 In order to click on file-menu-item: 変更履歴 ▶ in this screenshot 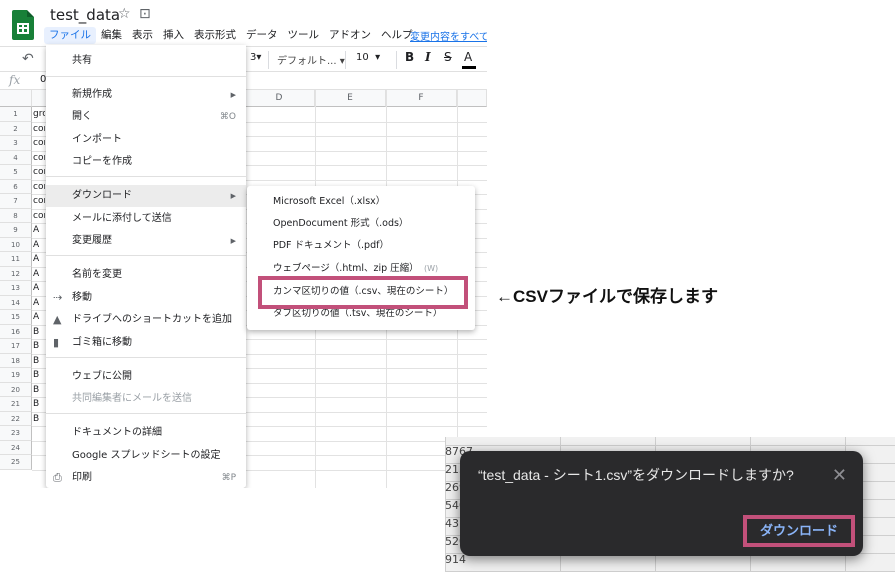, I will do `click(146, 241)`.